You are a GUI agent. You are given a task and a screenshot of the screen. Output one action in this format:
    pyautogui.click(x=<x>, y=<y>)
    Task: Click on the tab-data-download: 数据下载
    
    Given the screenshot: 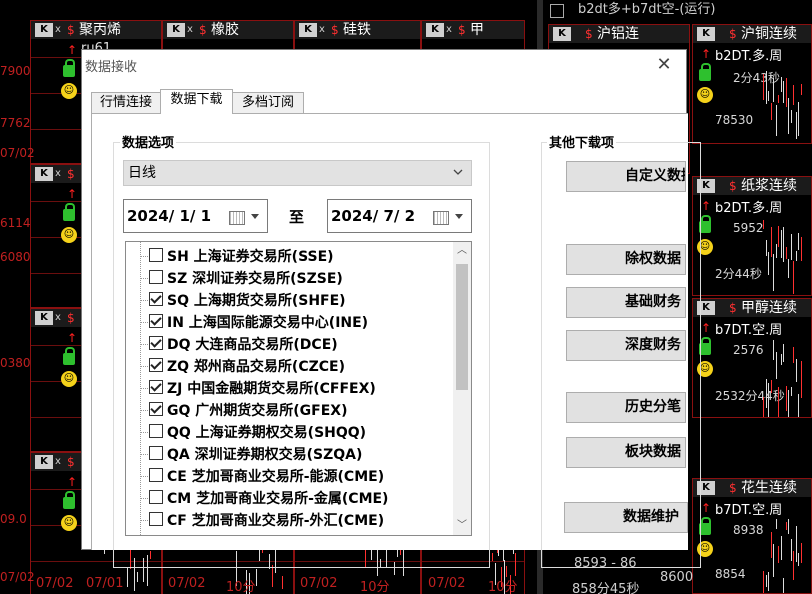 What is the action you would take?
    pyautogui.click(x=196, y=101)
    